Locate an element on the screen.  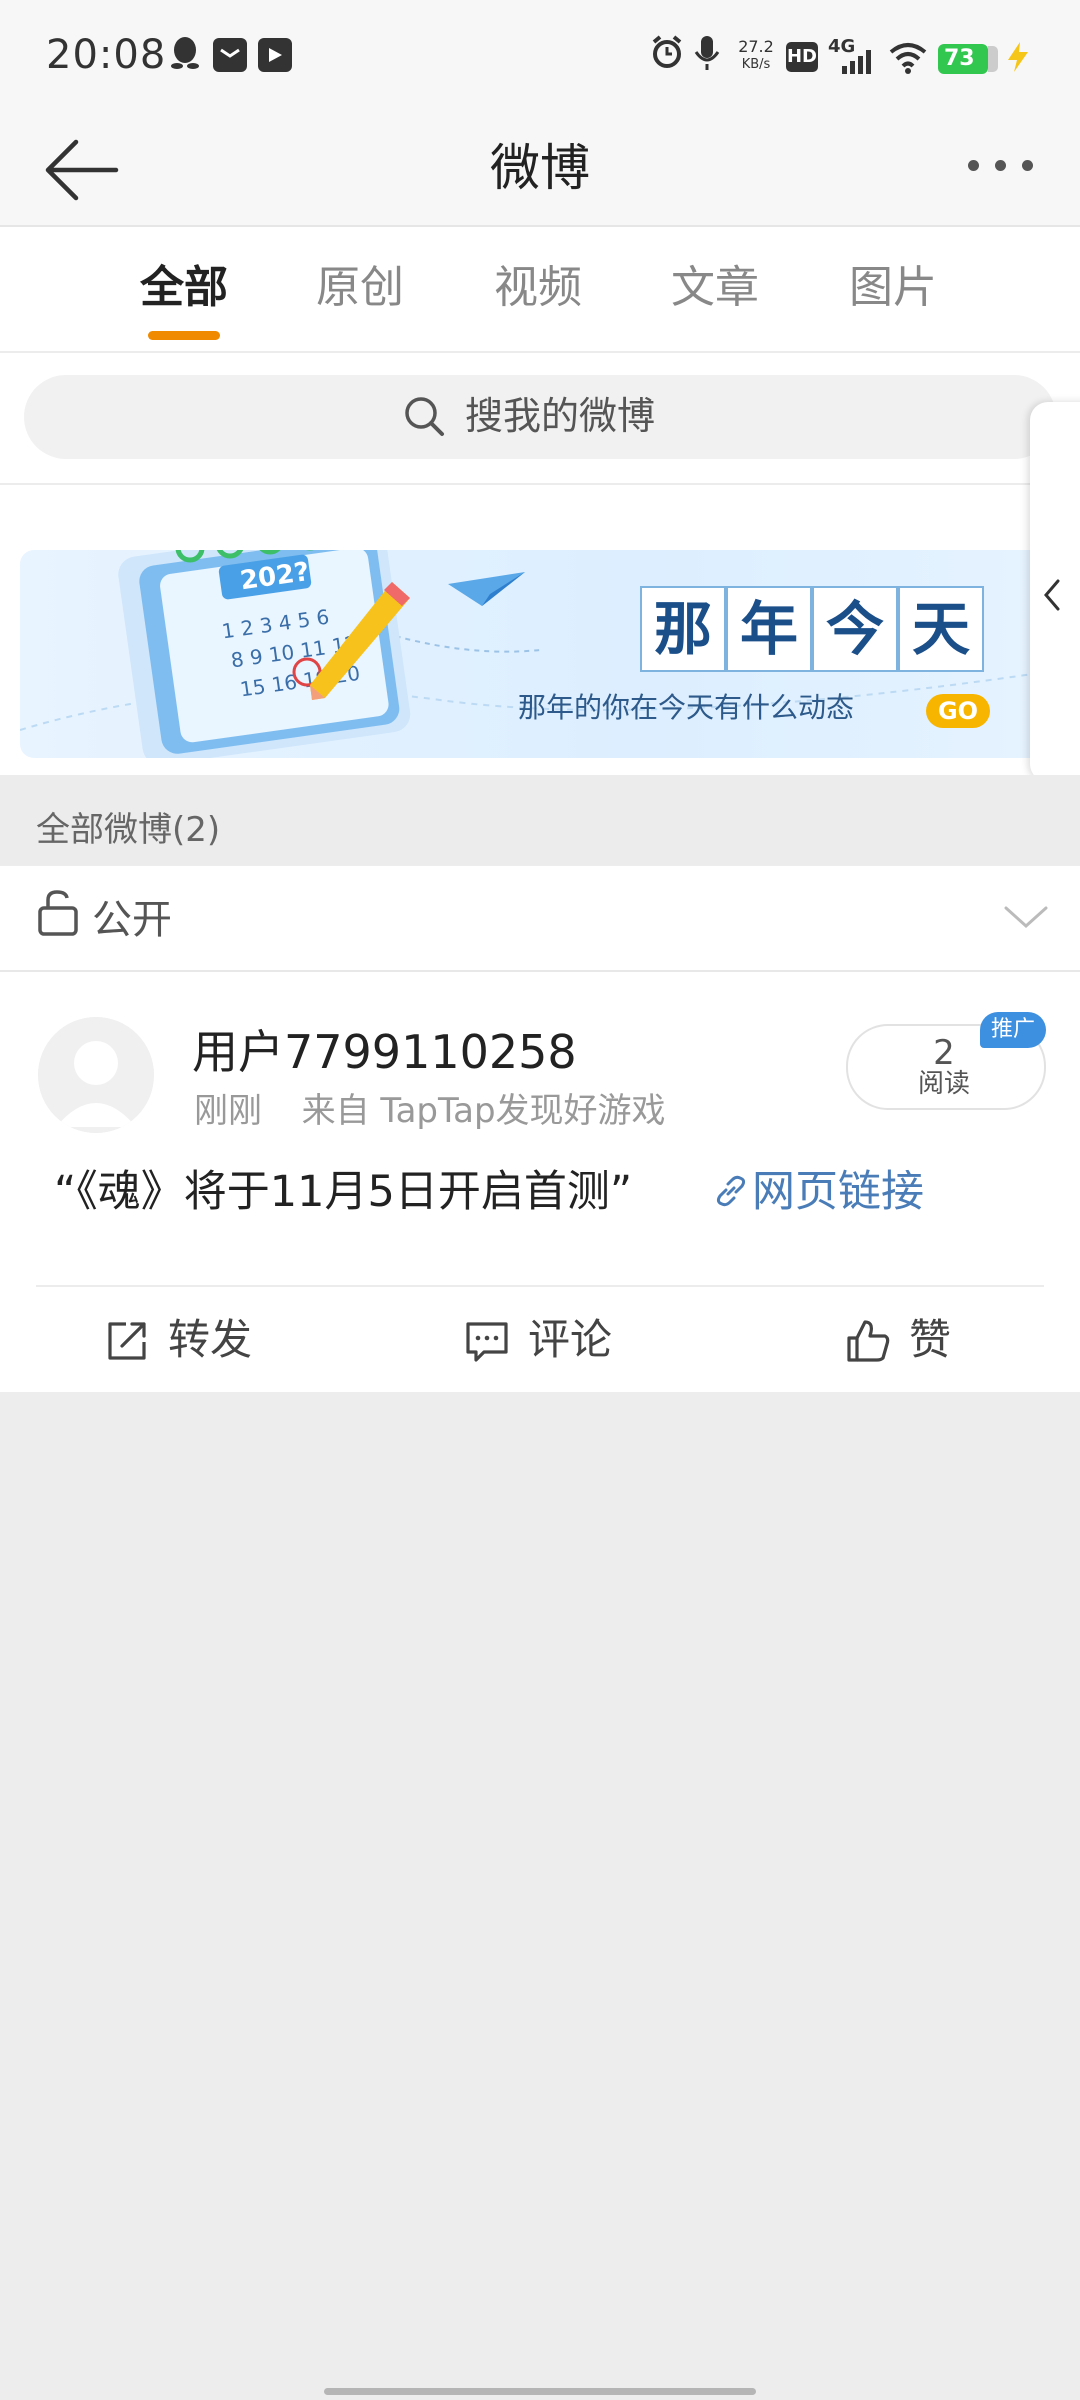
back-icon is located at coordinates (80, 170).